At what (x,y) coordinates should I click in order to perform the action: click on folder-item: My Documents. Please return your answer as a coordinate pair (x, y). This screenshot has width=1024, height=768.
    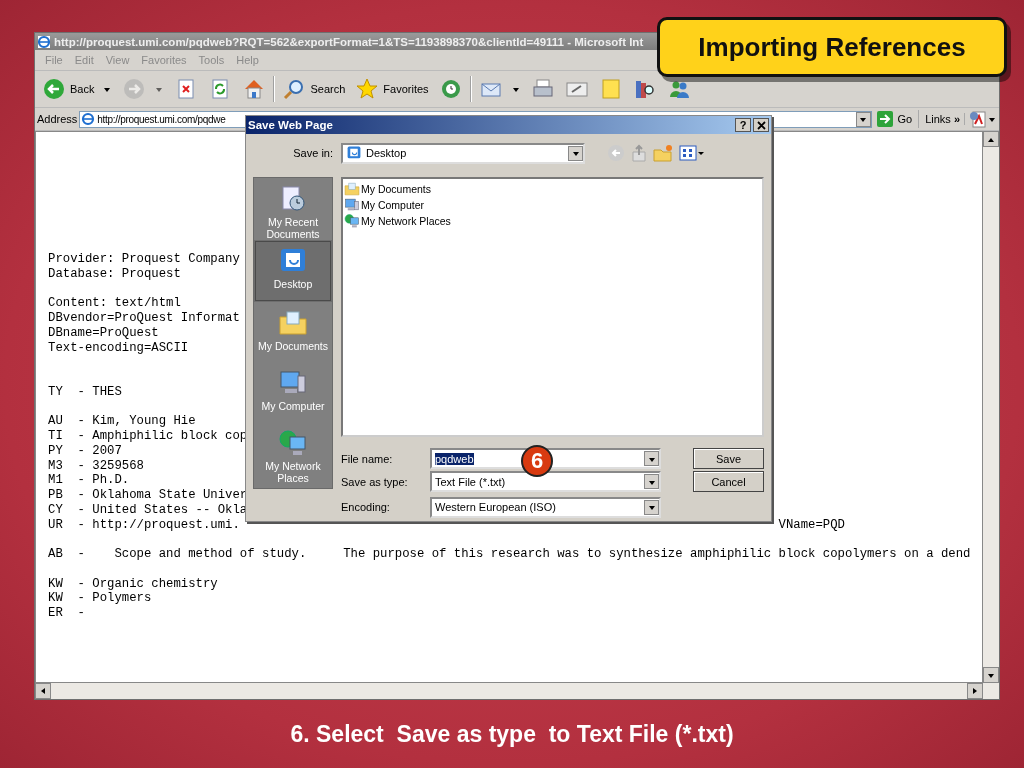
    Looking at the image, I should click on (388, 189).